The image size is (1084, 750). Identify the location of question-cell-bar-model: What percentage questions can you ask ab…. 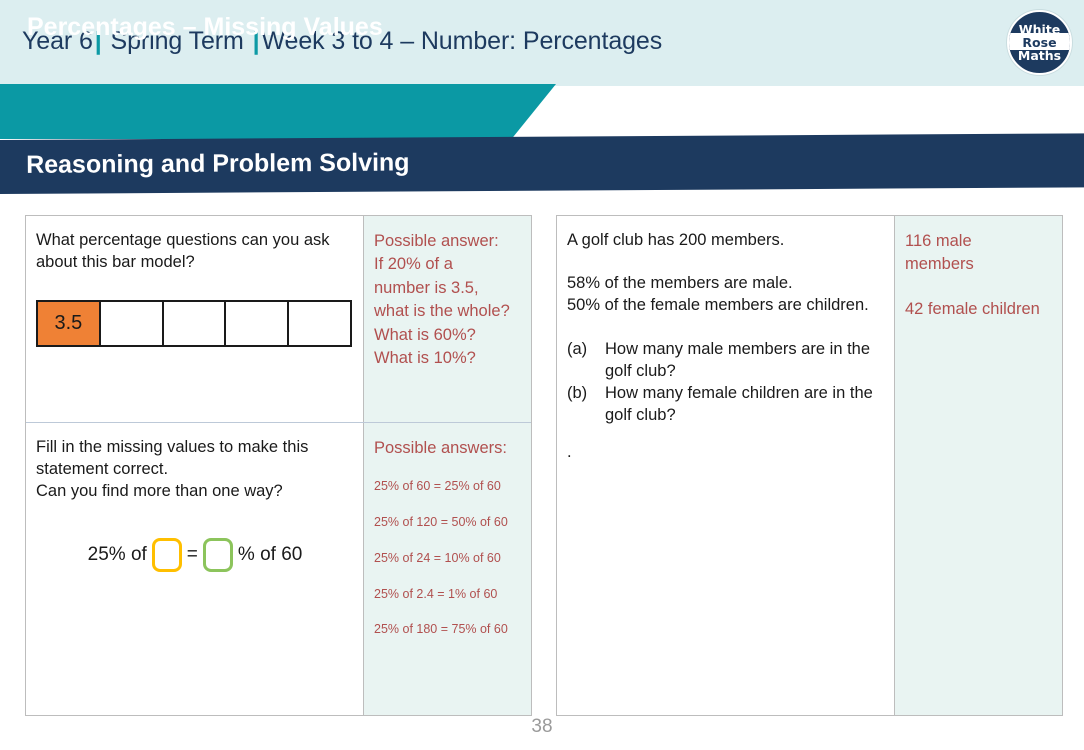
(195, 319).